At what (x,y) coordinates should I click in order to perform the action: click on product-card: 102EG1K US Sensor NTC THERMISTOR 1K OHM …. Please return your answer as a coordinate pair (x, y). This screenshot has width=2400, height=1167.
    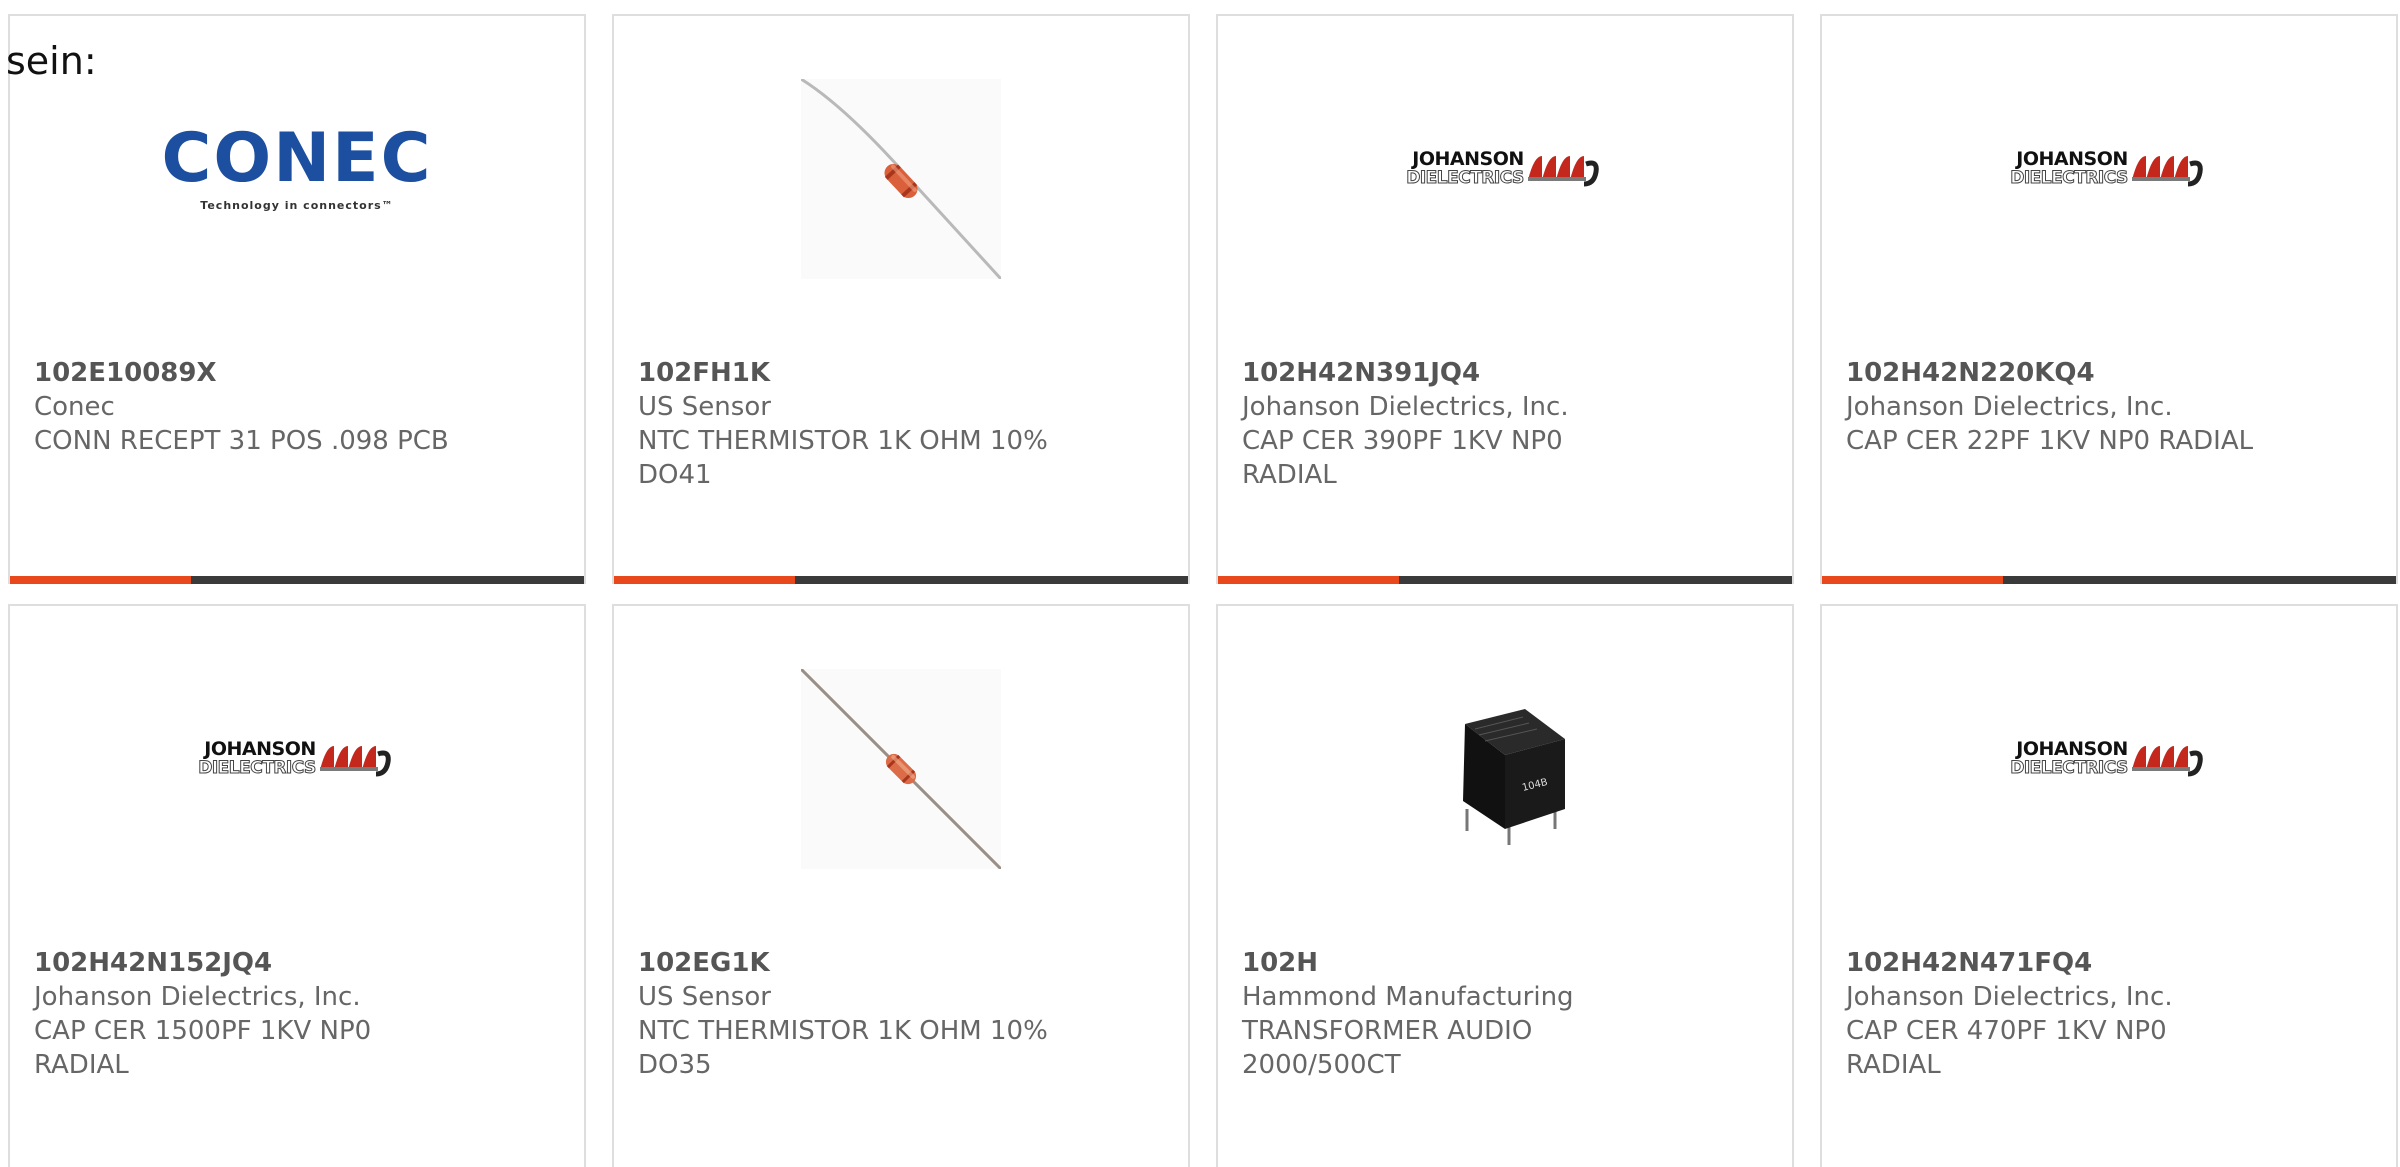
    Looking at the image, I should click on (901, 885).